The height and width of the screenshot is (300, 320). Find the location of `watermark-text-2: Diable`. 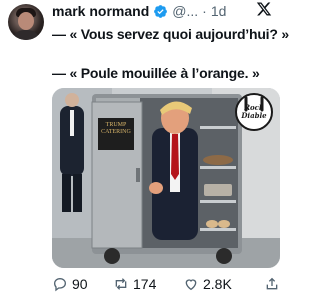

watermark-text-2: Diable is located at coordinates (254, 115).